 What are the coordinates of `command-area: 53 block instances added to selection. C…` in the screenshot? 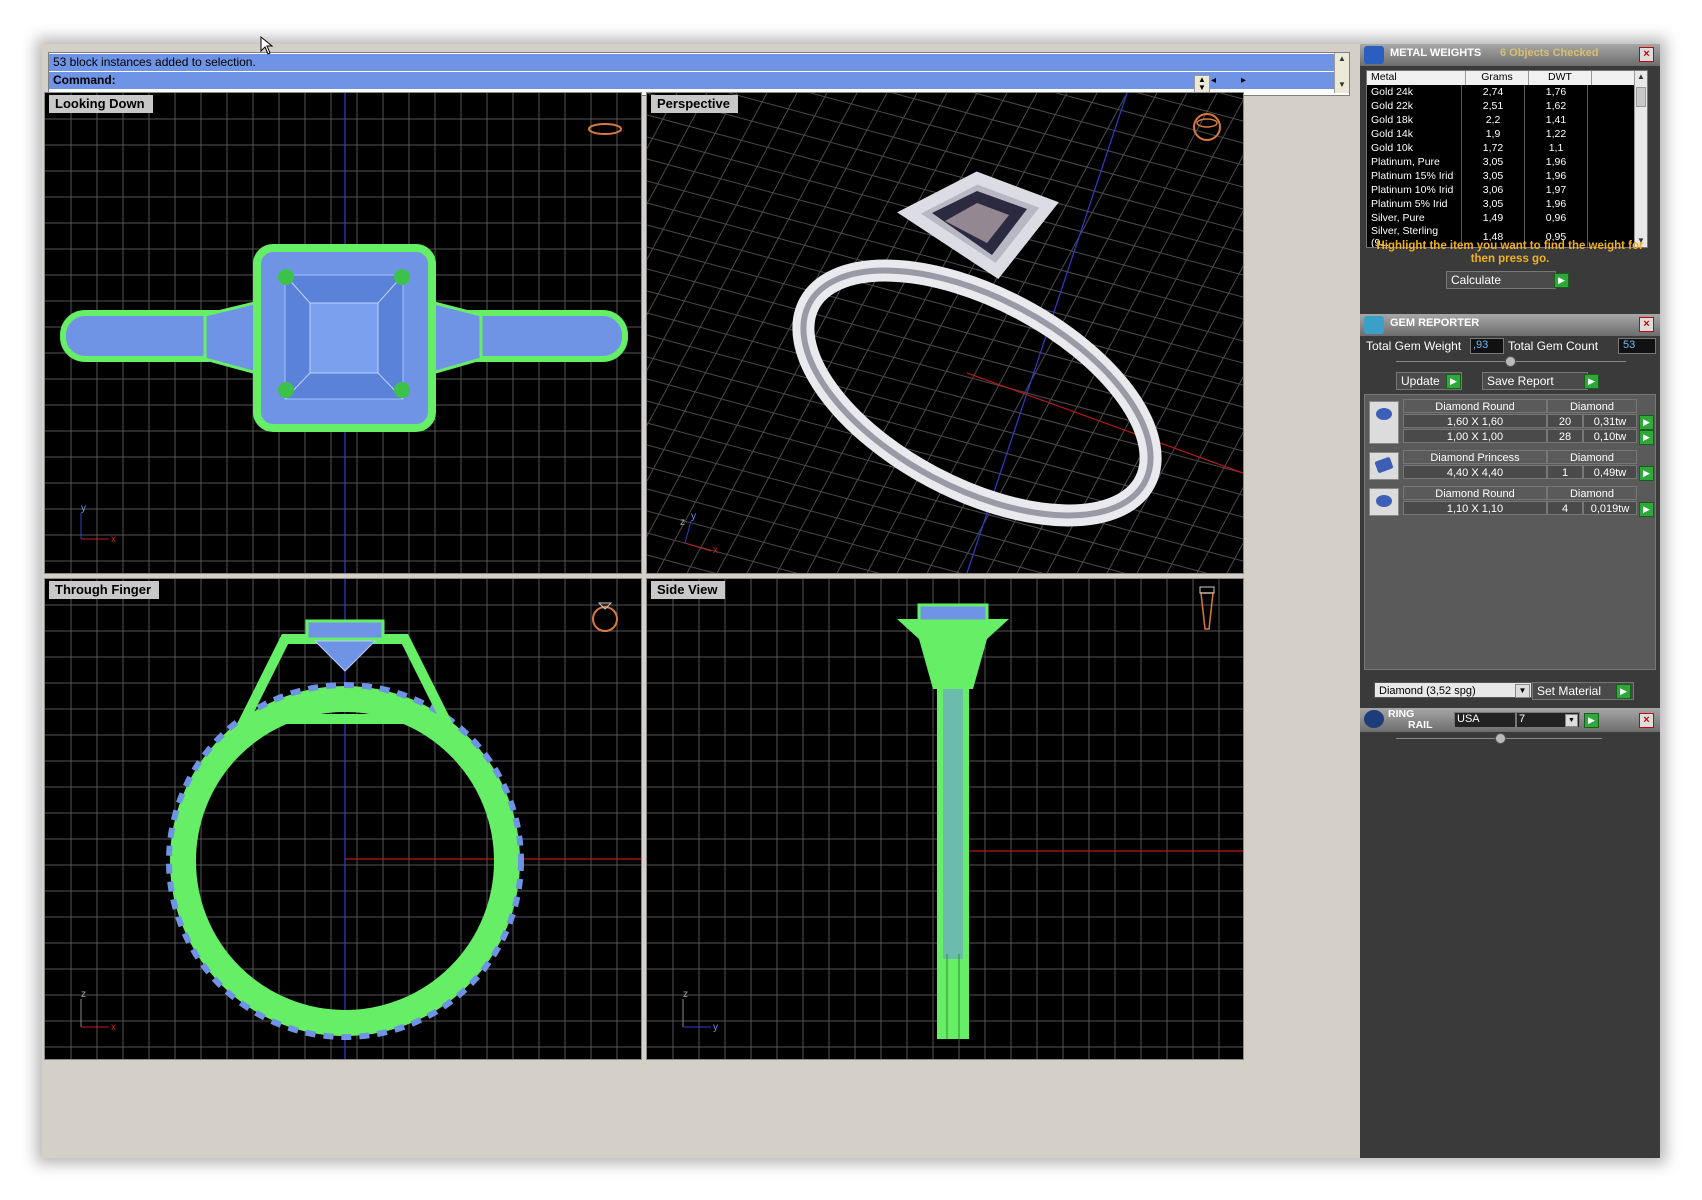 It's located at (699, 74).